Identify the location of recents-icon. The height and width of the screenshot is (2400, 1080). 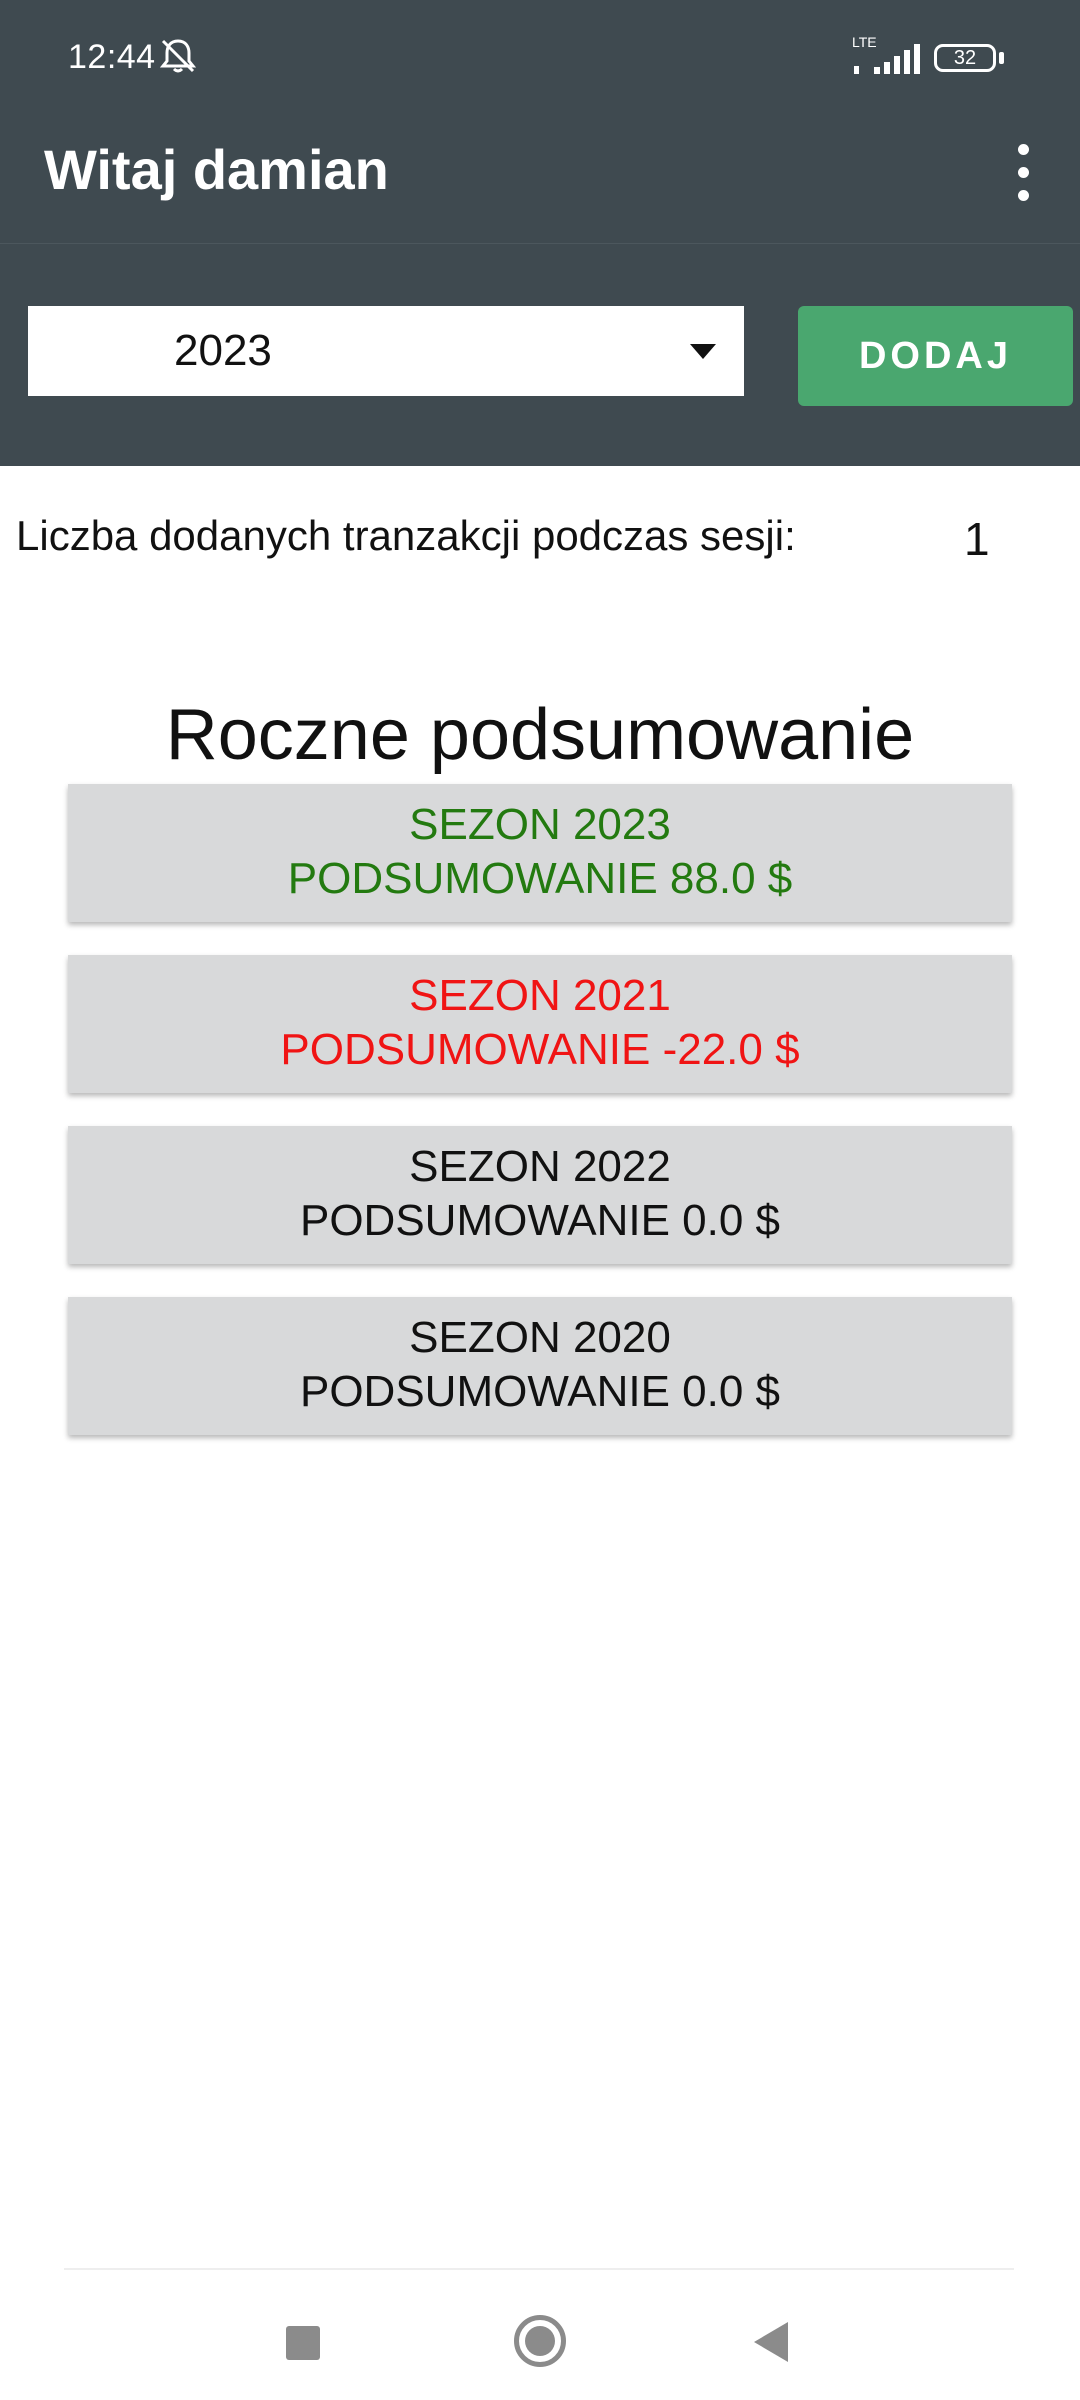
(303, 2343).